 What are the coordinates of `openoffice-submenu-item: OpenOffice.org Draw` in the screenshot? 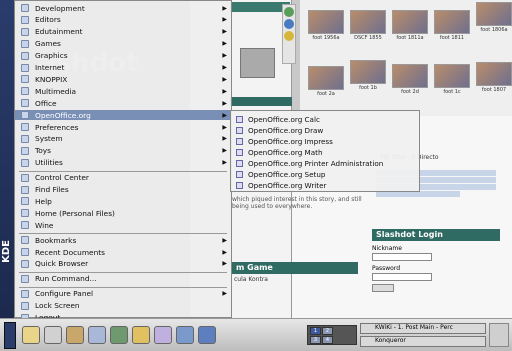 It's located at (325, 130).